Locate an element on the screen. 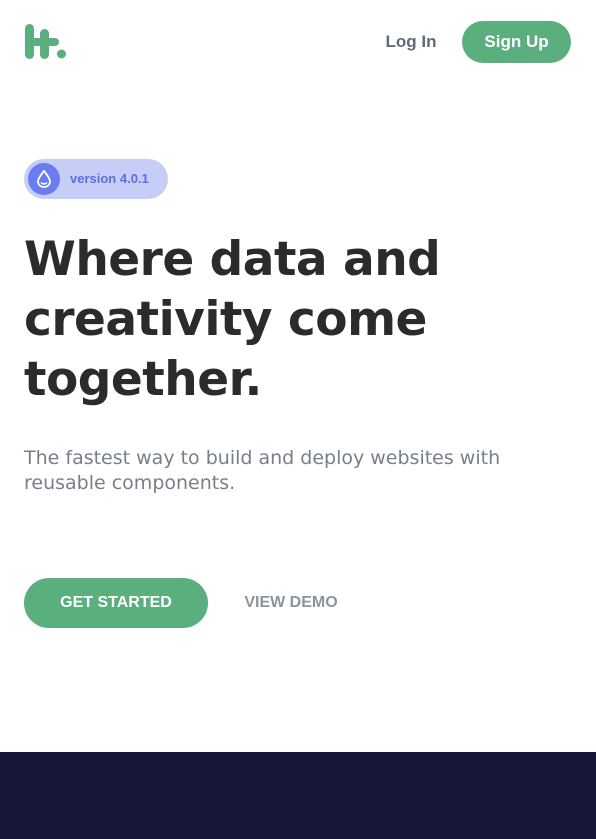 This screenshot has width=596, height=839. droplet-icon is located at coordinates (44, 179).